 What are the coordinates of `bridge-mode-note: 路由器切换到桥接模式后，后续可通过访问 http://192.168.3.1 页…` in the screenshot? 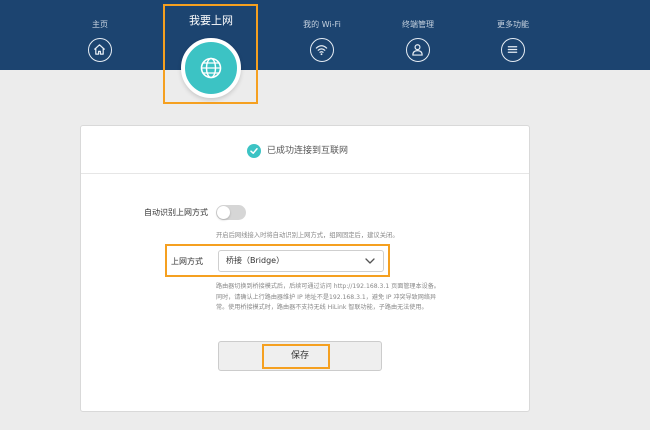 It's located at (366, 298).